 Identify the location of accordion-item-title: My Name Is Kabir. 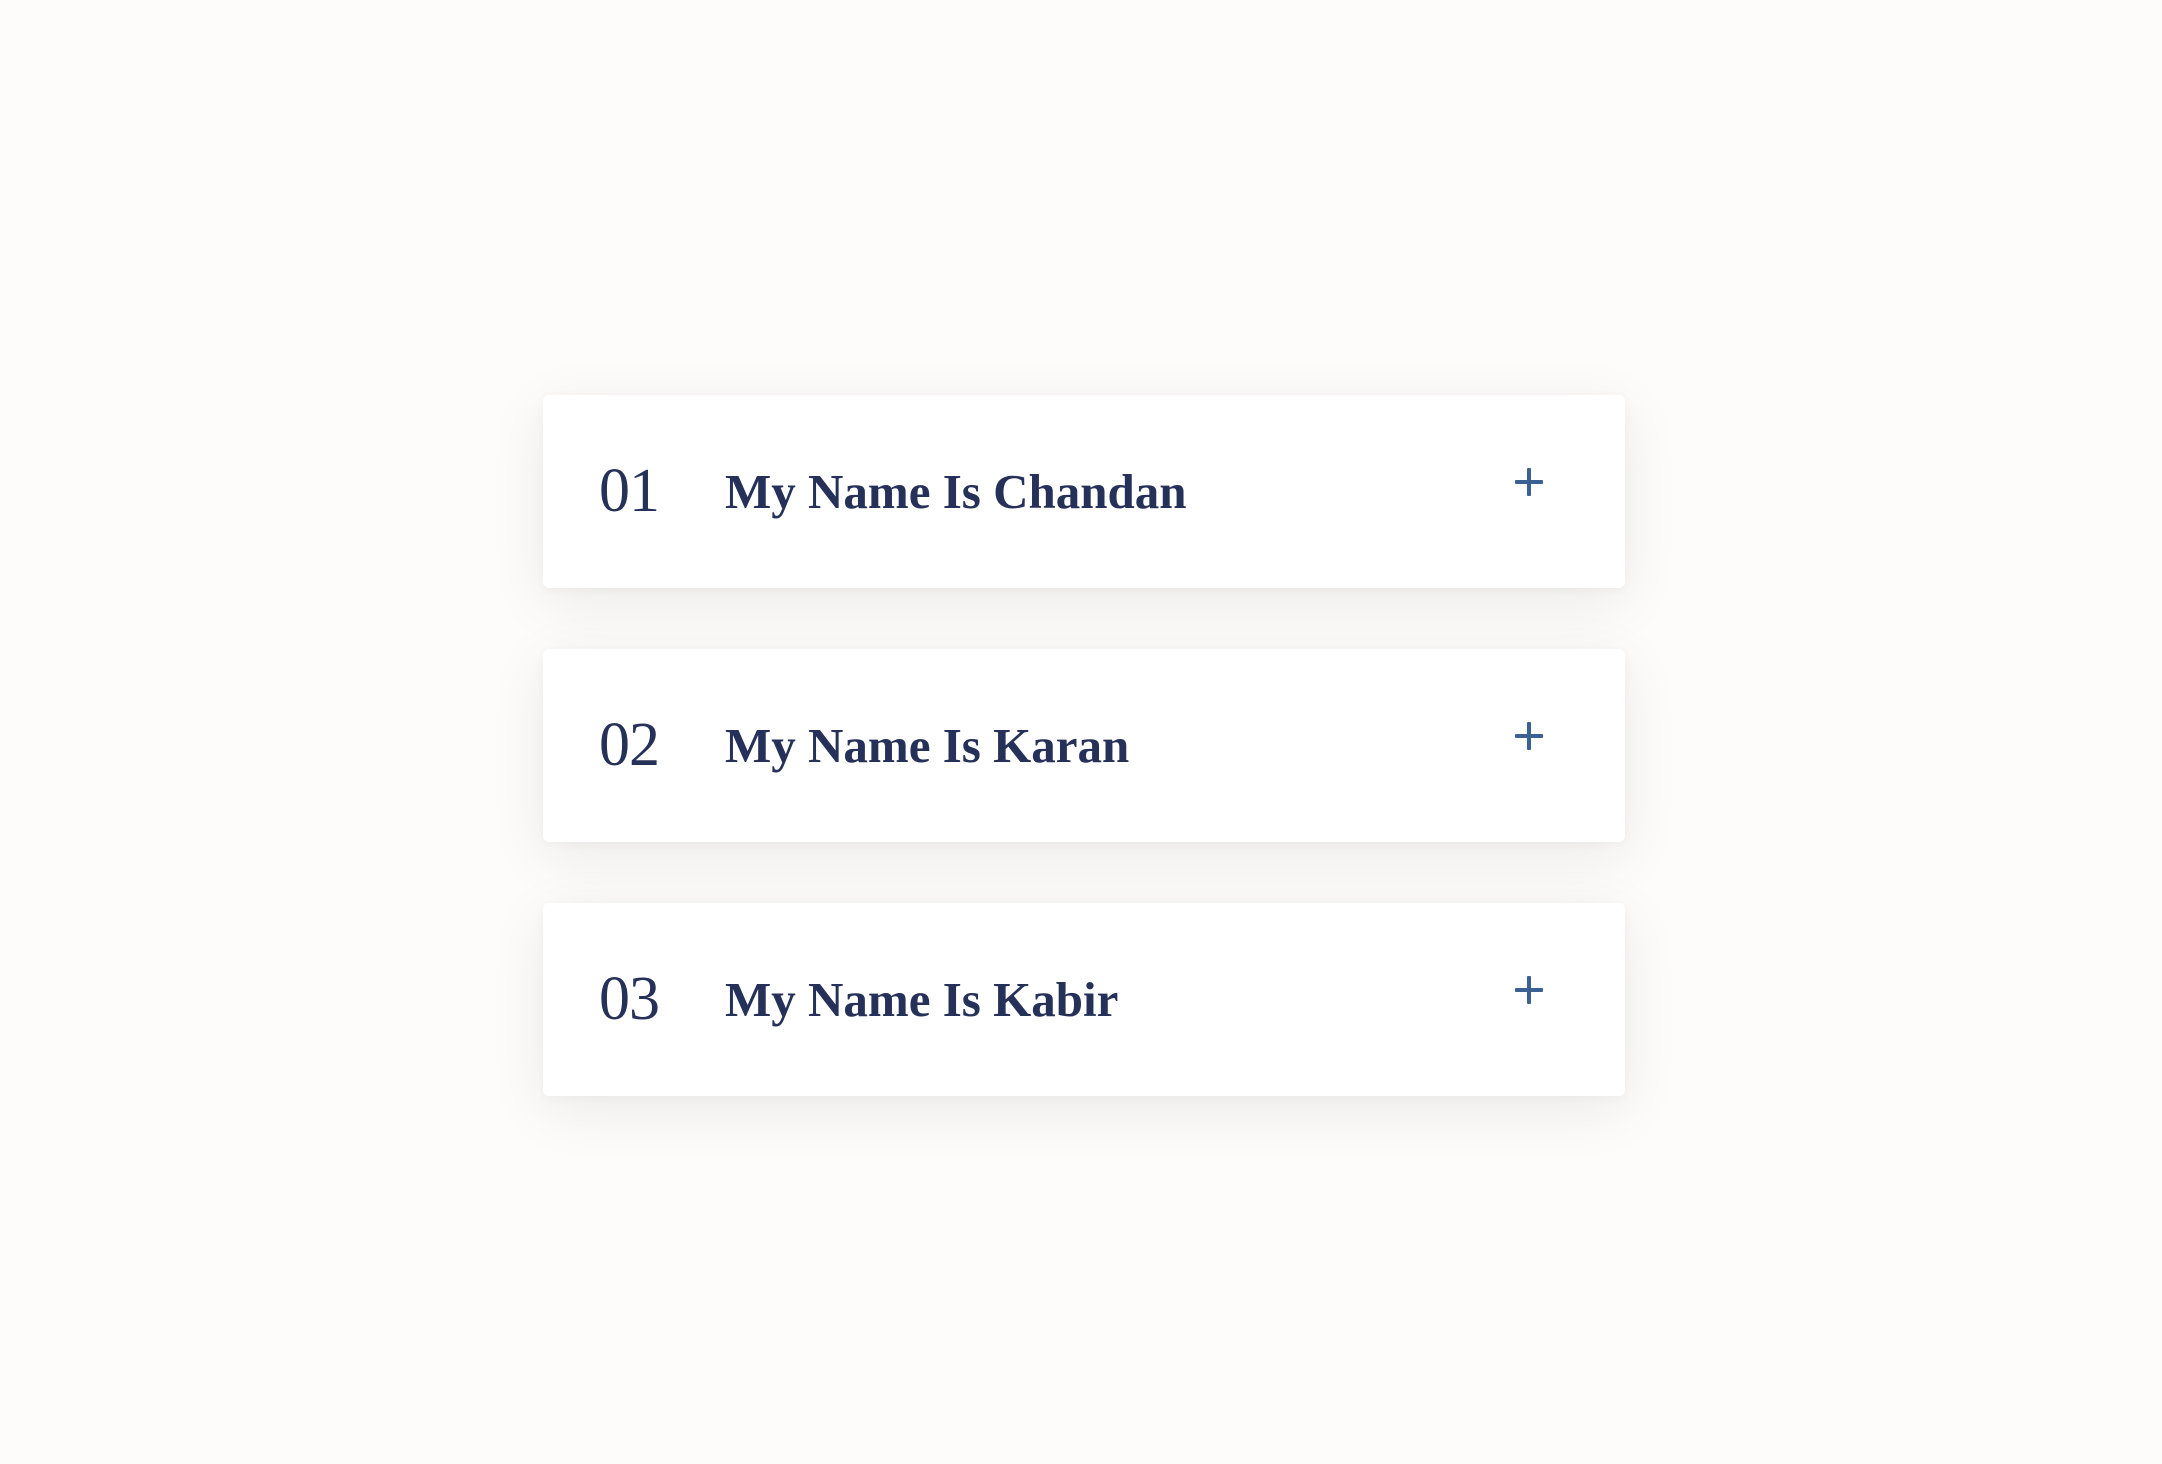
(922, 999).